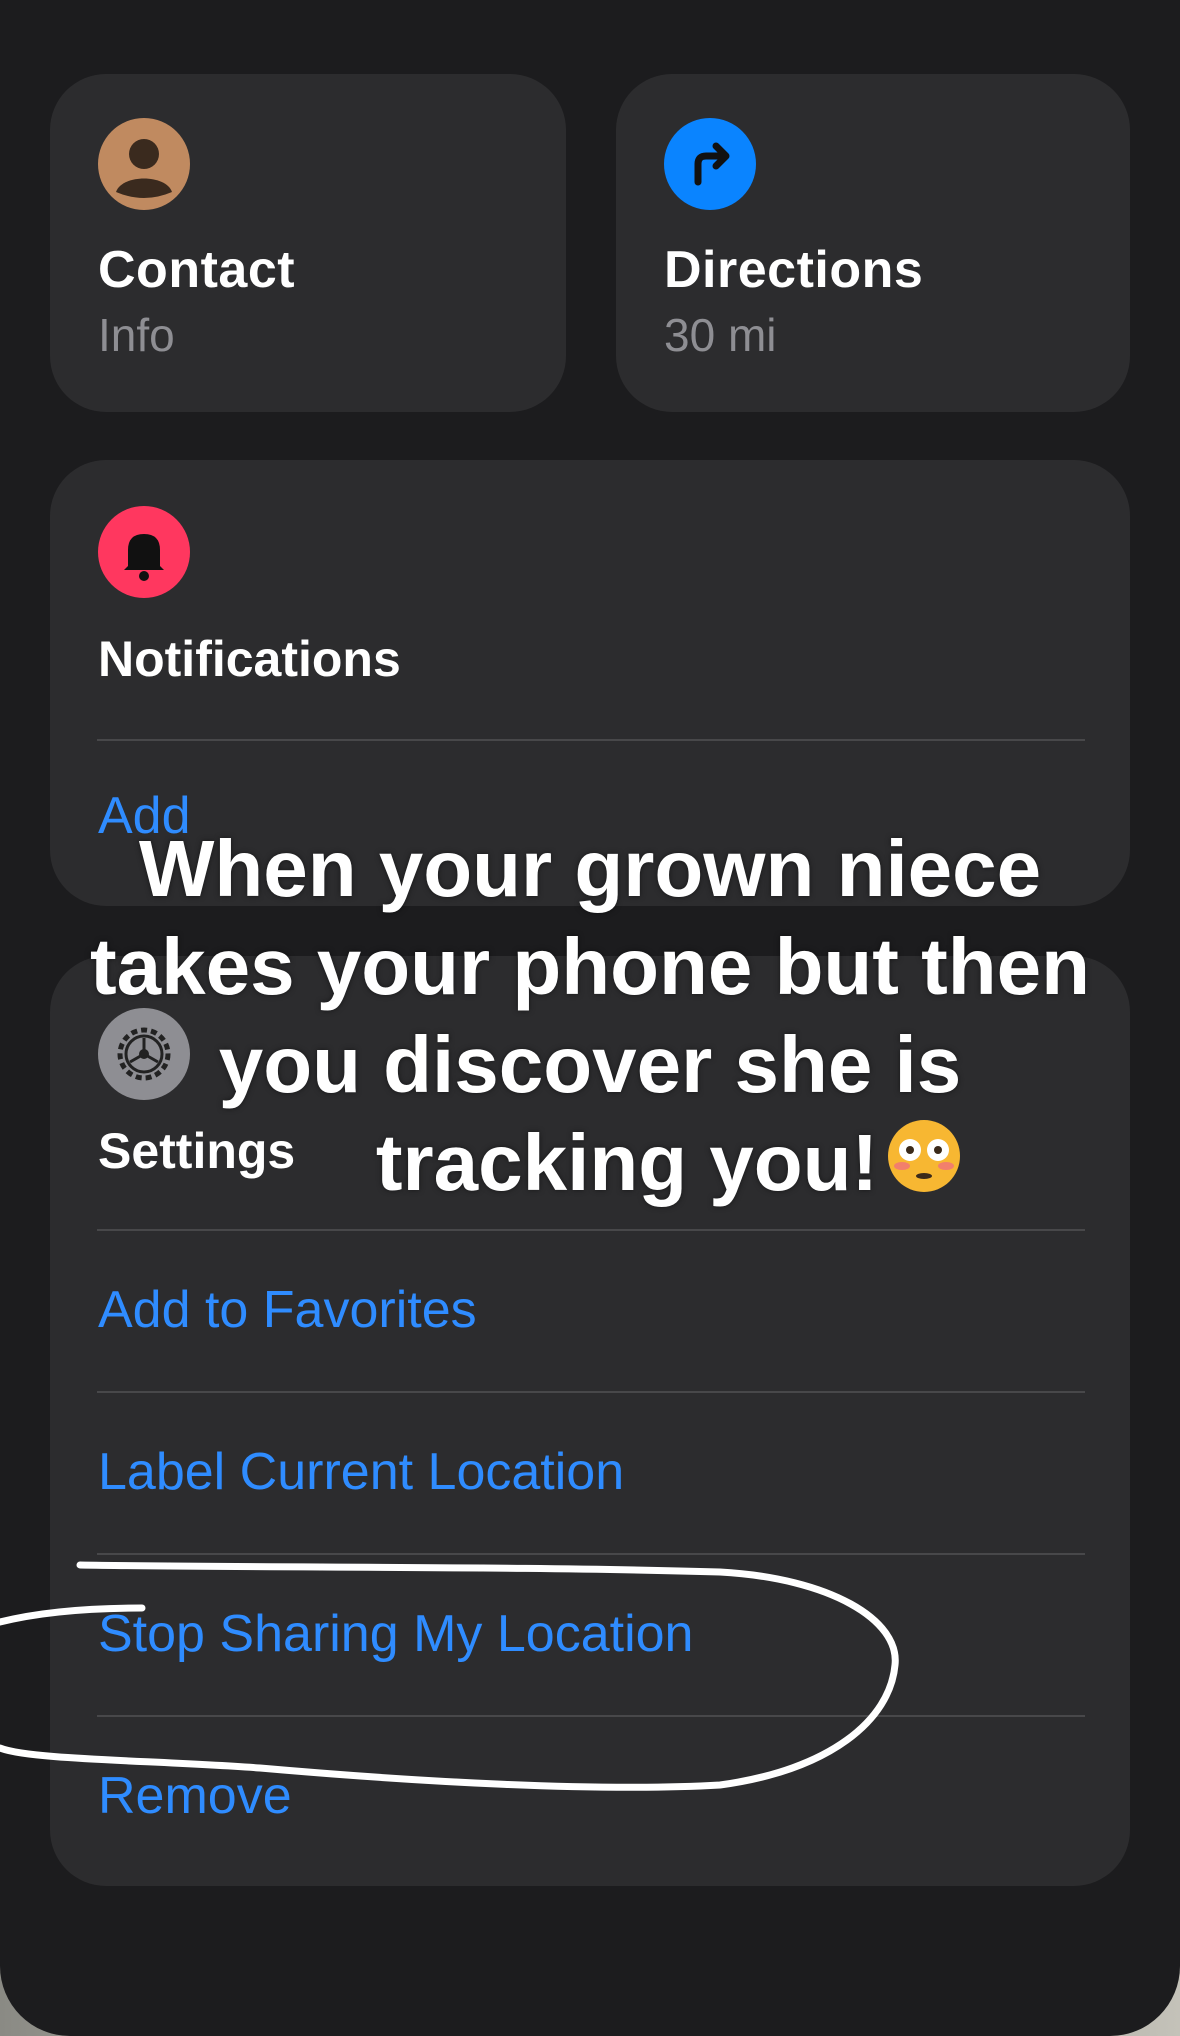  Describe the element at coordinates (590, 966) in the screenshot. I see `caption-line: takes your phone but then` at that location.